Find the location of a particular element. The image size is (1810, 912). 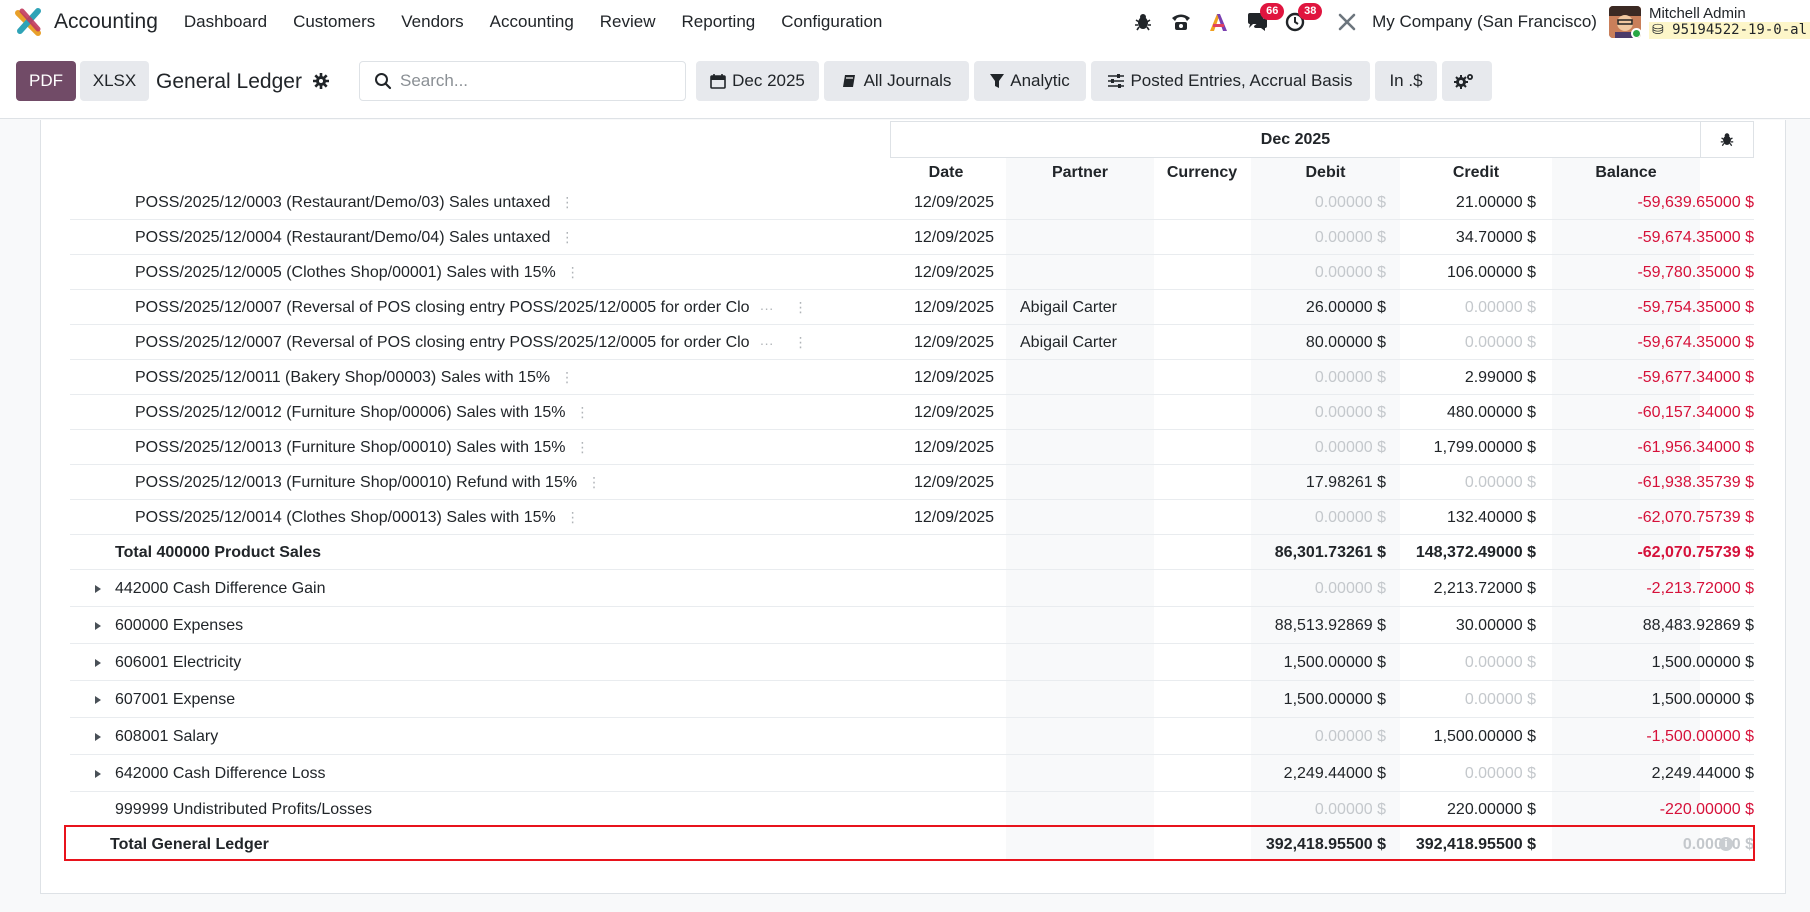

col-date: Date is located at coordinates (946, 173).